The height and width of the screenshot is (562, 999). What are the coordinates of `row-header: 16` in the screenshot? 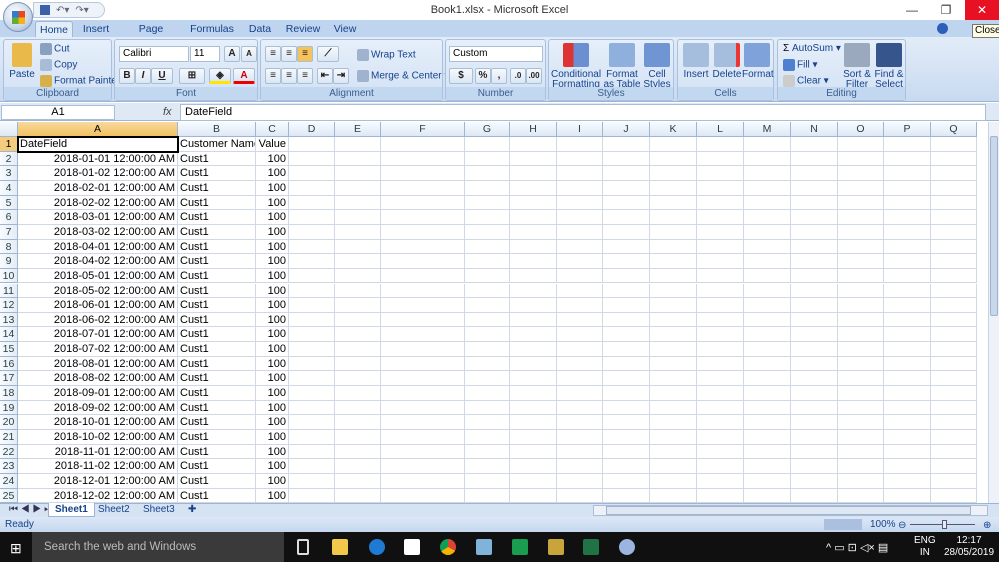 It's located at (9, 364).